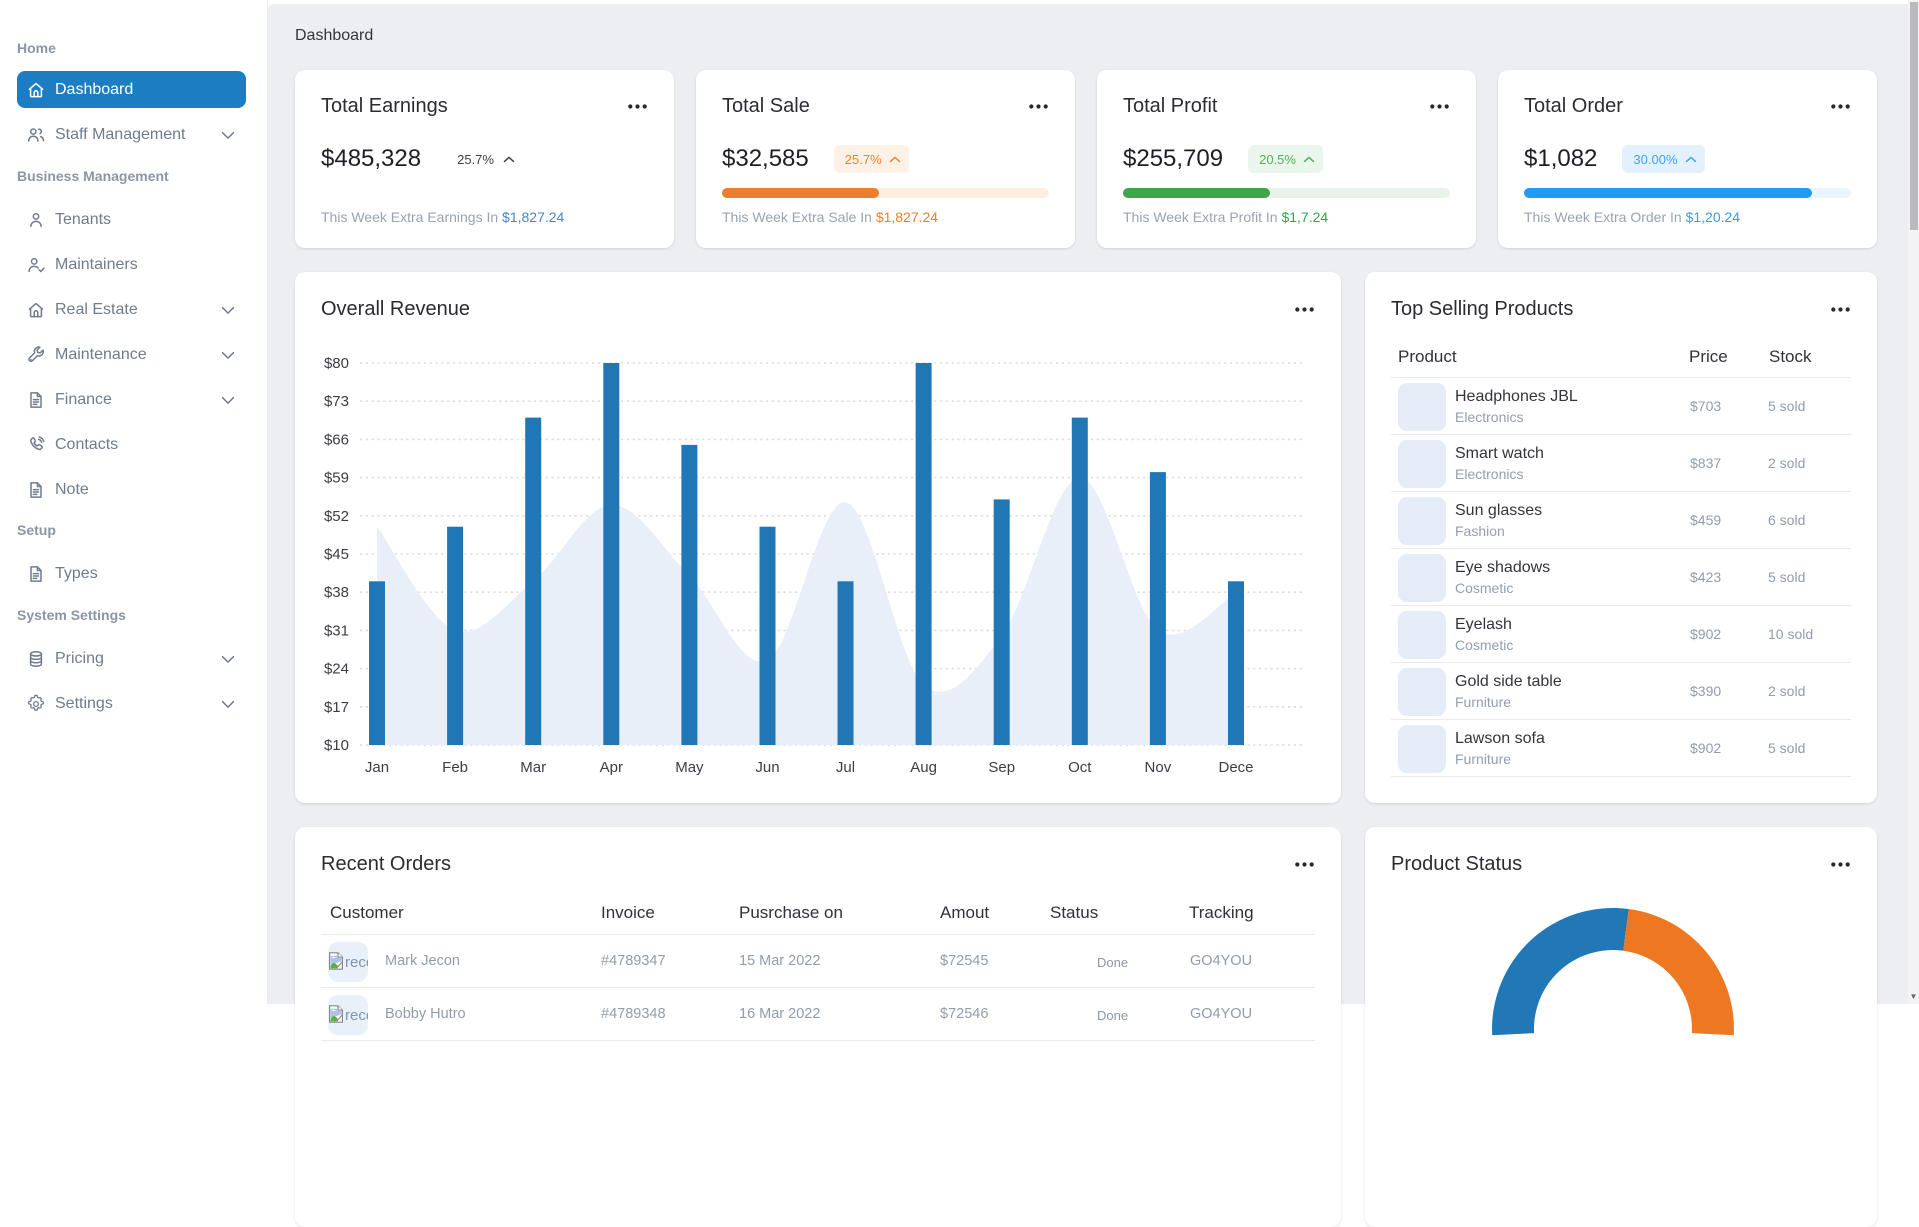 Image resolution: width=1919 pixels, height=1227 pixels. I want to click on svg-text: $80, so click(336, 363).